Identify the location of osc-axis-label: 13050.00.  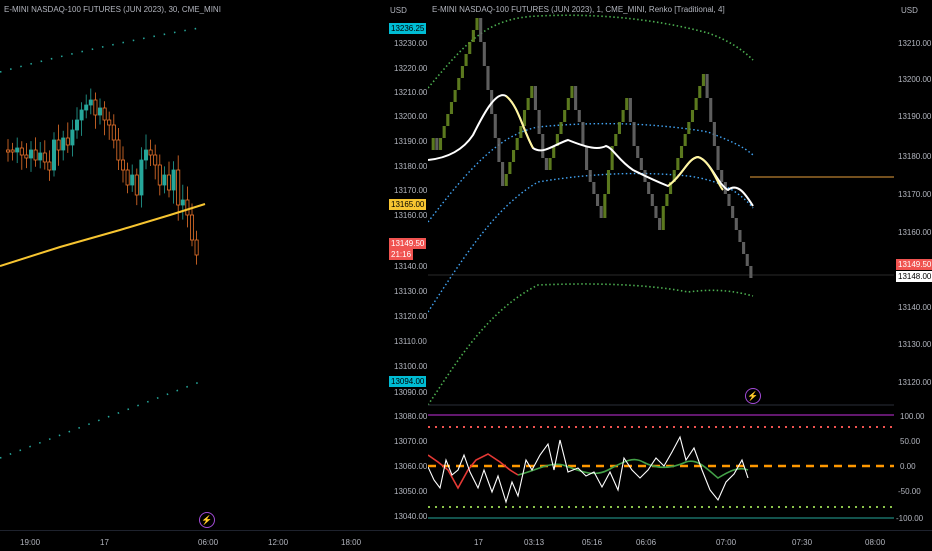
(411, 491).